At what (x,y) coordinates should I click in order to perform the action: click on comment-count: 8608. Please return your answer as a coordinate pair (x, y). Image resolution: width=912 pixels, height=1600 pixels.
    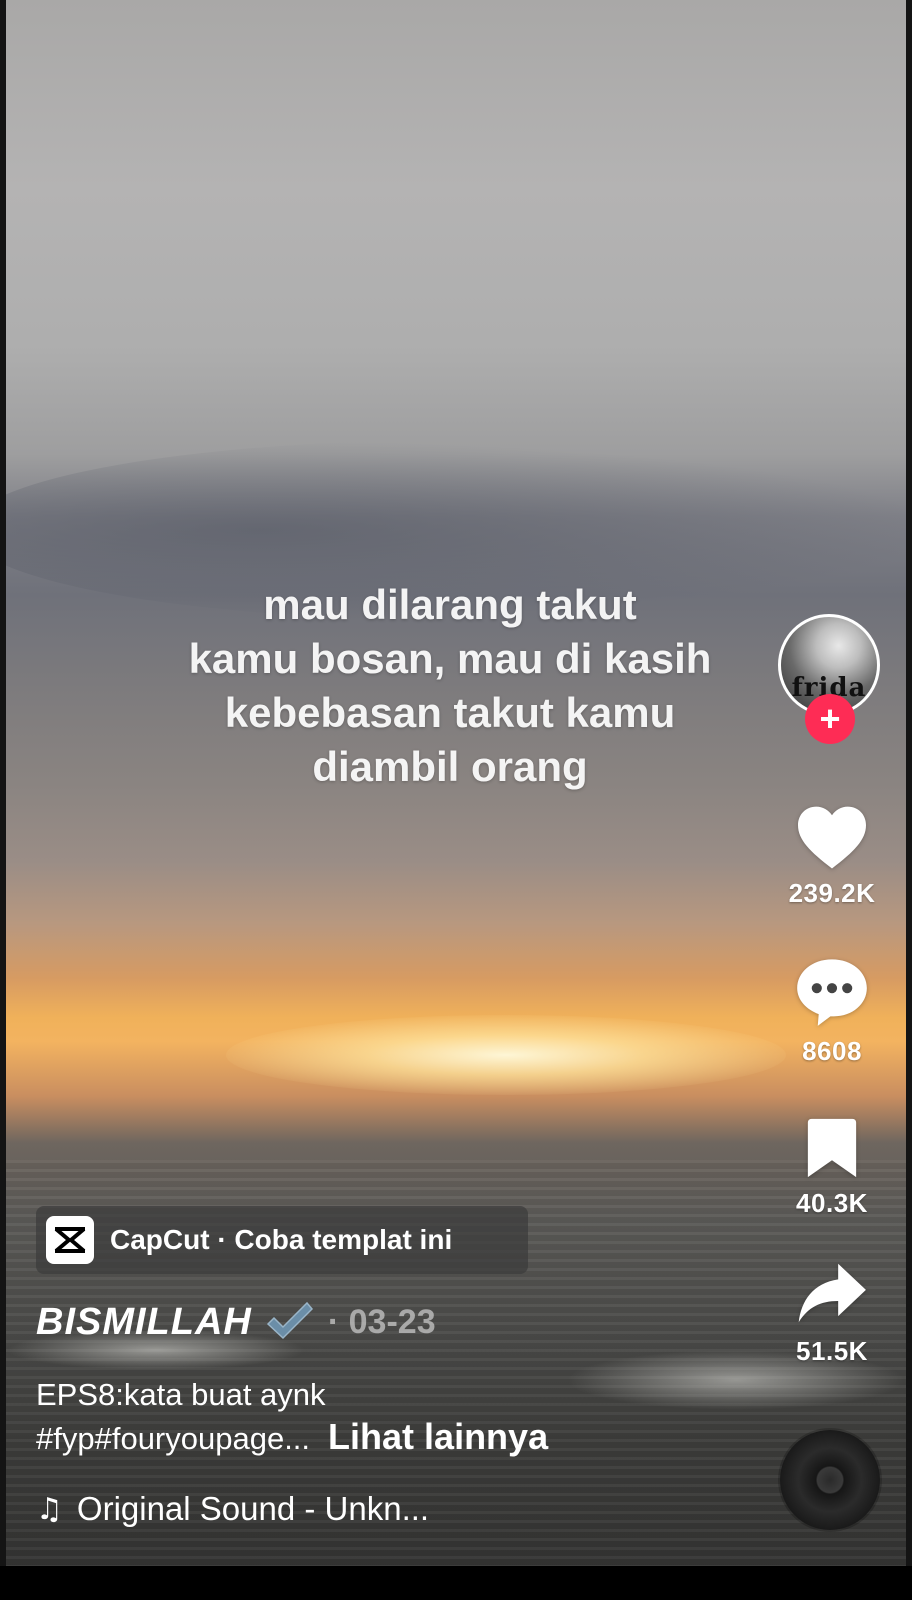
    Looking at the image, I should click on (832, 1051).